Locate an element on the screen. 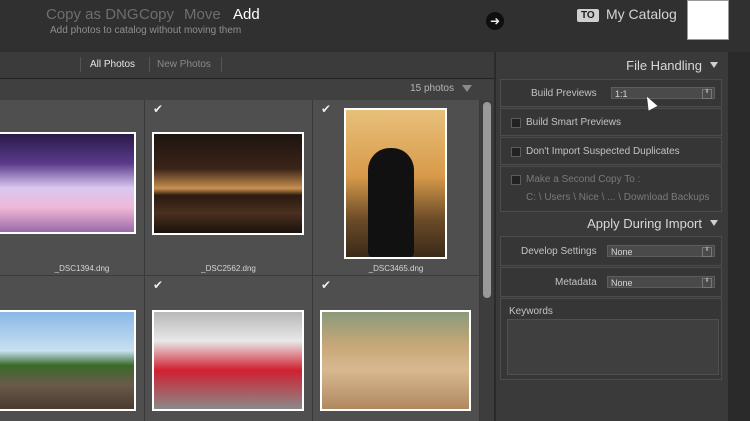 This screenshot has height=421, width=750. grid-header: All Photos New Photos is located at coordinates (247, 65).